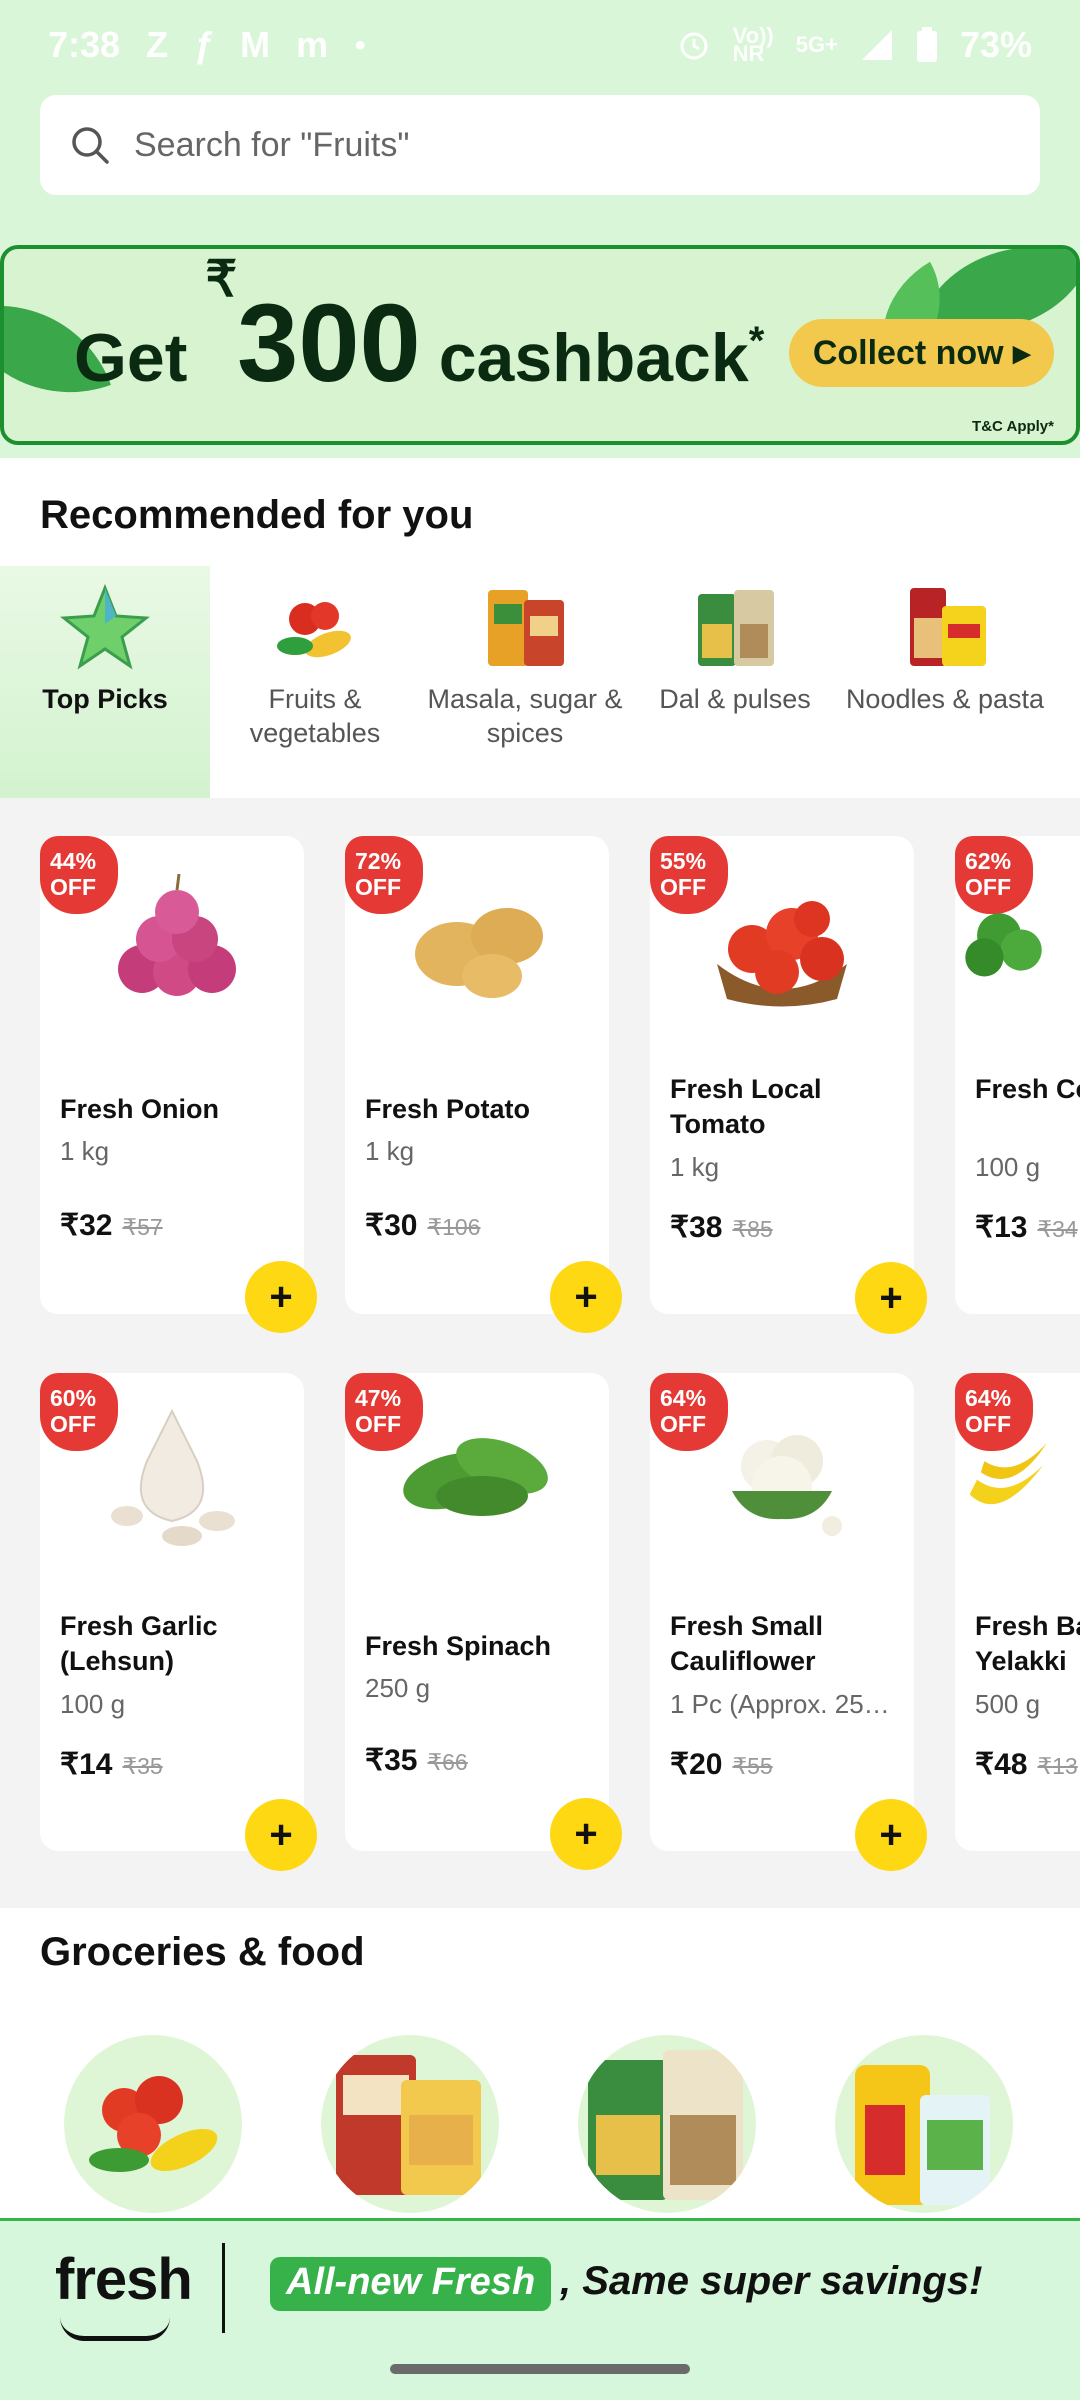 Image resolution: width=1080 pixels, height=2400 pixels. Describe the element at coordinates (223, 2288) in the screenshot. I see `divider` at that location.